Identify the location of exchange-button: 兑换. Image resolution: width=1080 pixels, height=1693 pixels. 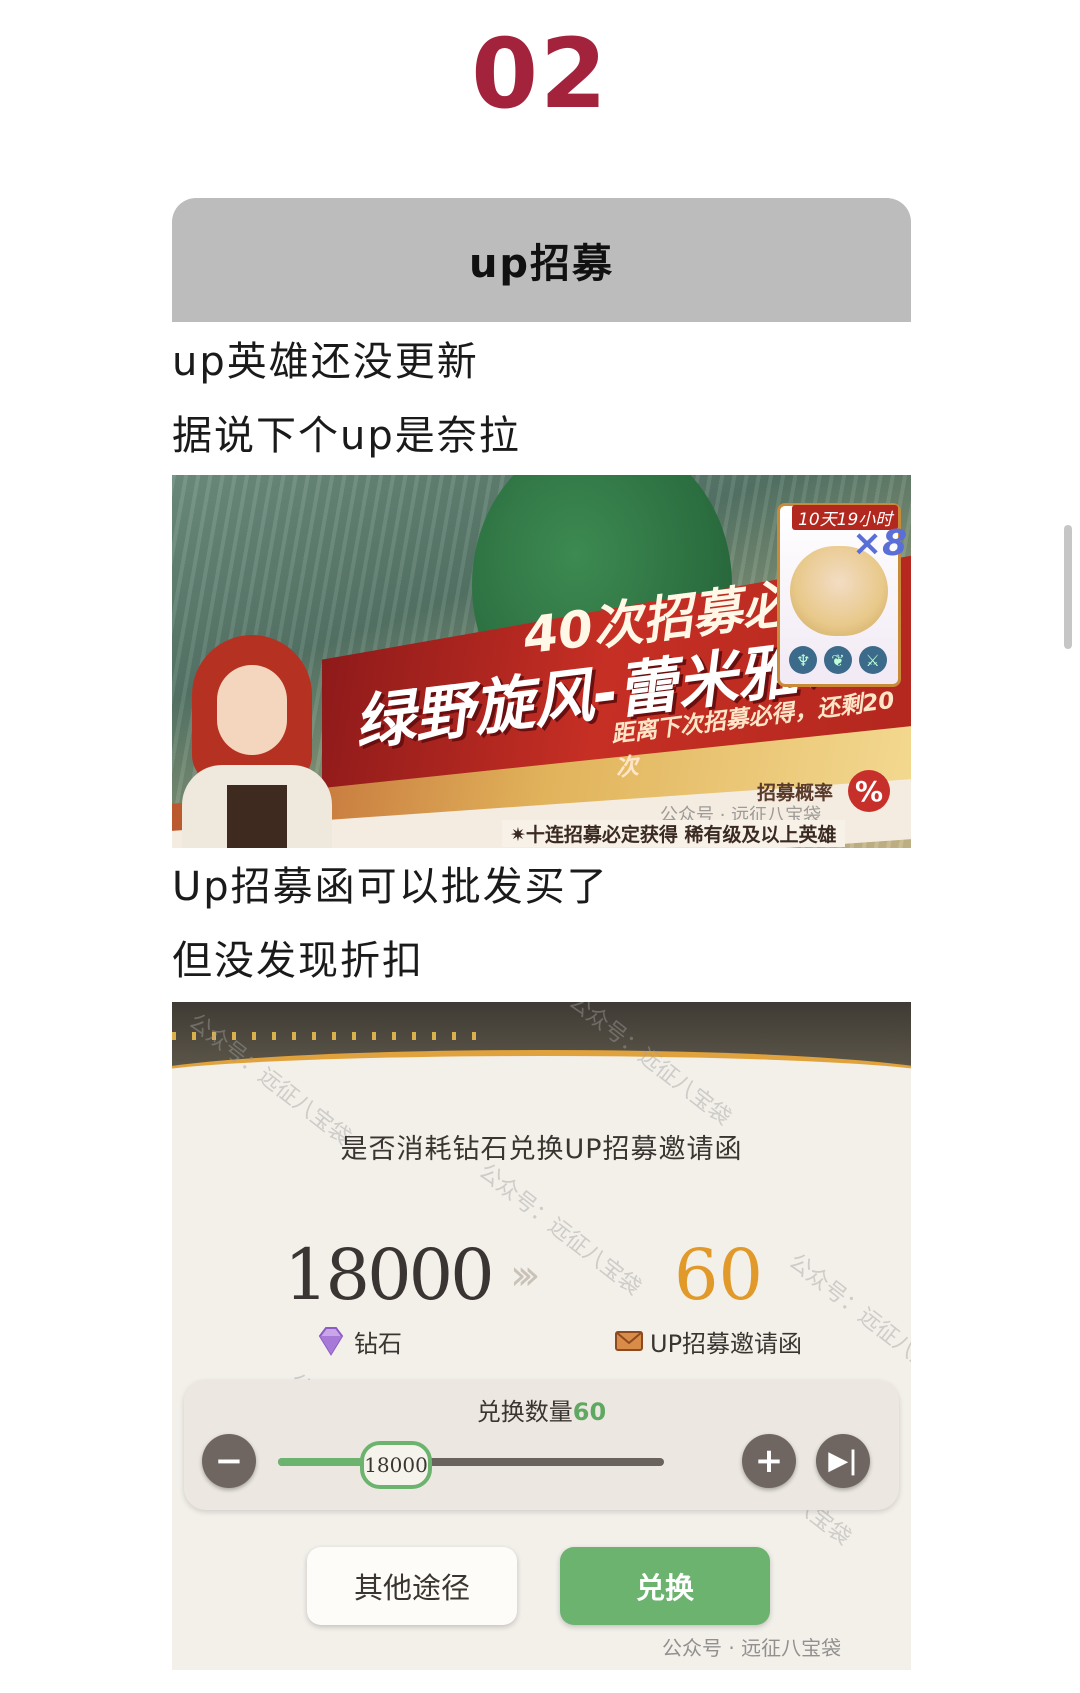
(665, 1586).